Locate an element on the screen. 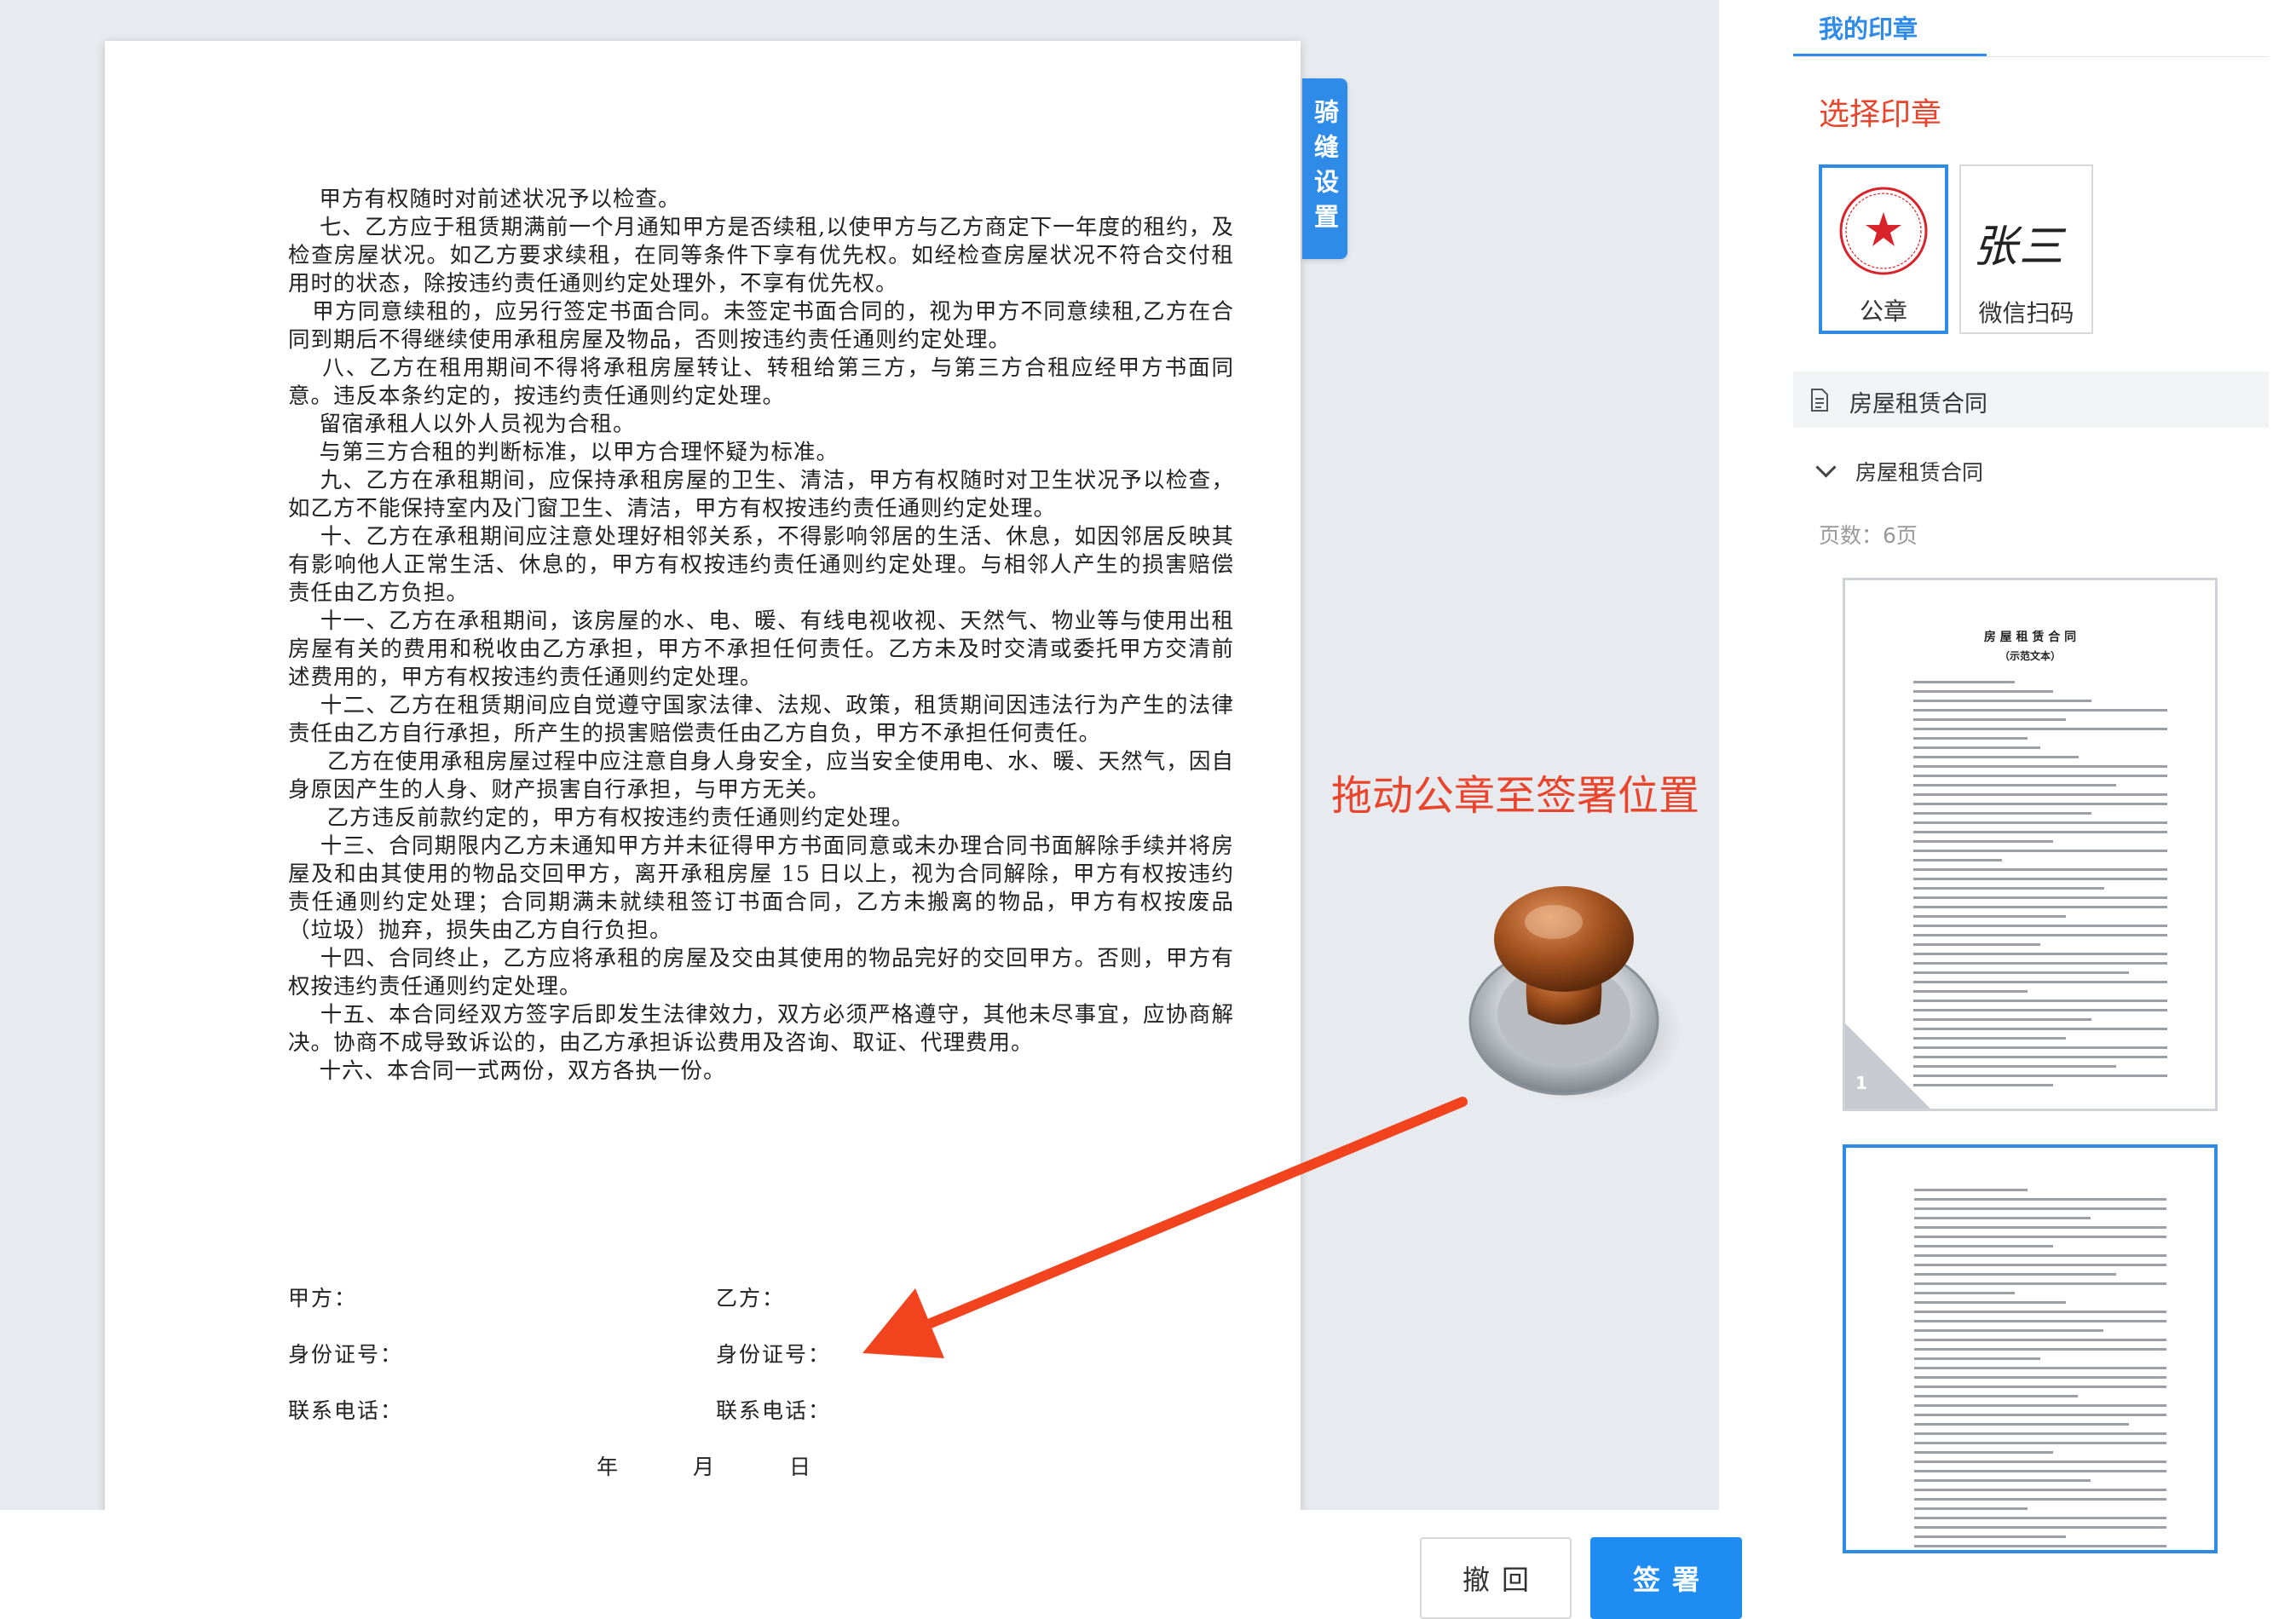  seal-card-company: 公章 is located at coordinates (1883, 249).